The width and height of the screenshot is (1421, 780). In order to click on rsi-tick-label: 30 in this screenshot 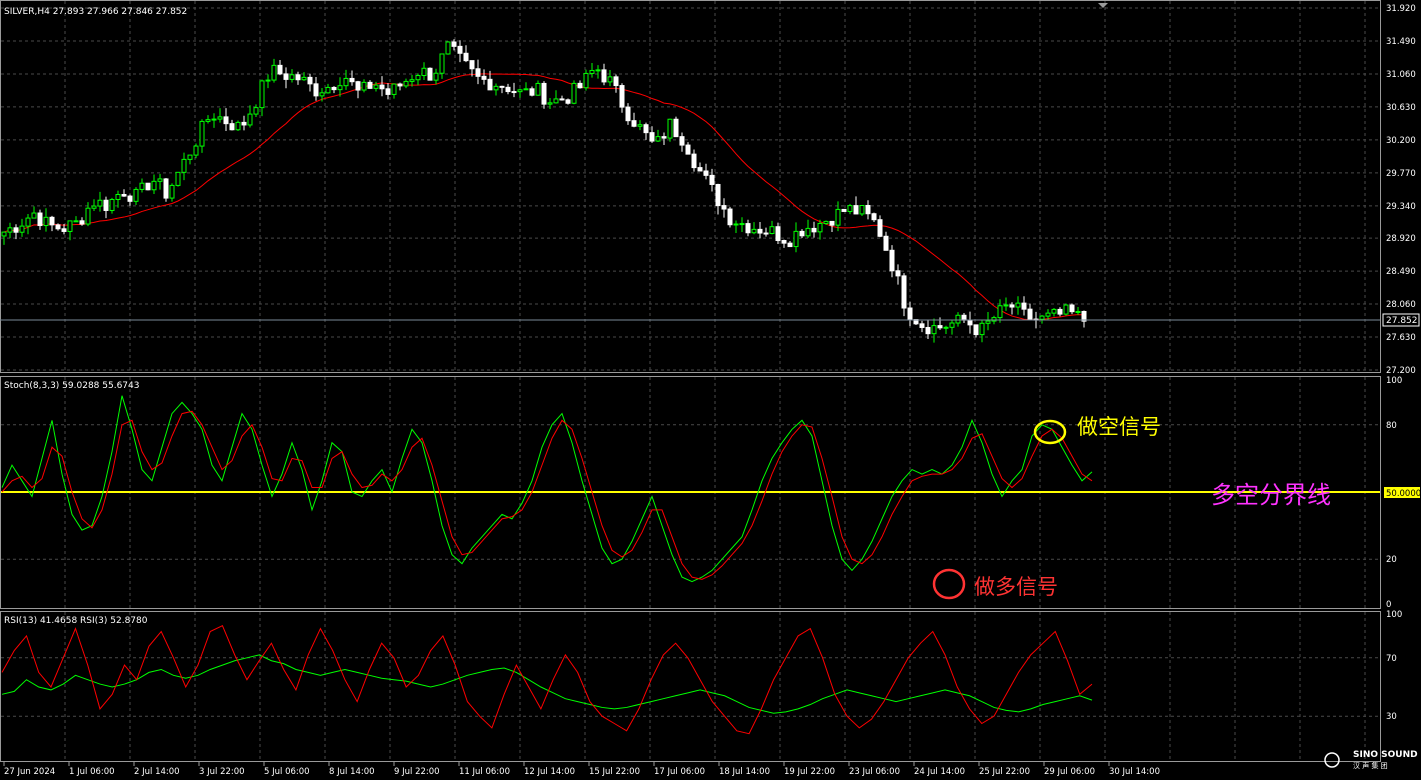, I will do `click(1391, 717)`.